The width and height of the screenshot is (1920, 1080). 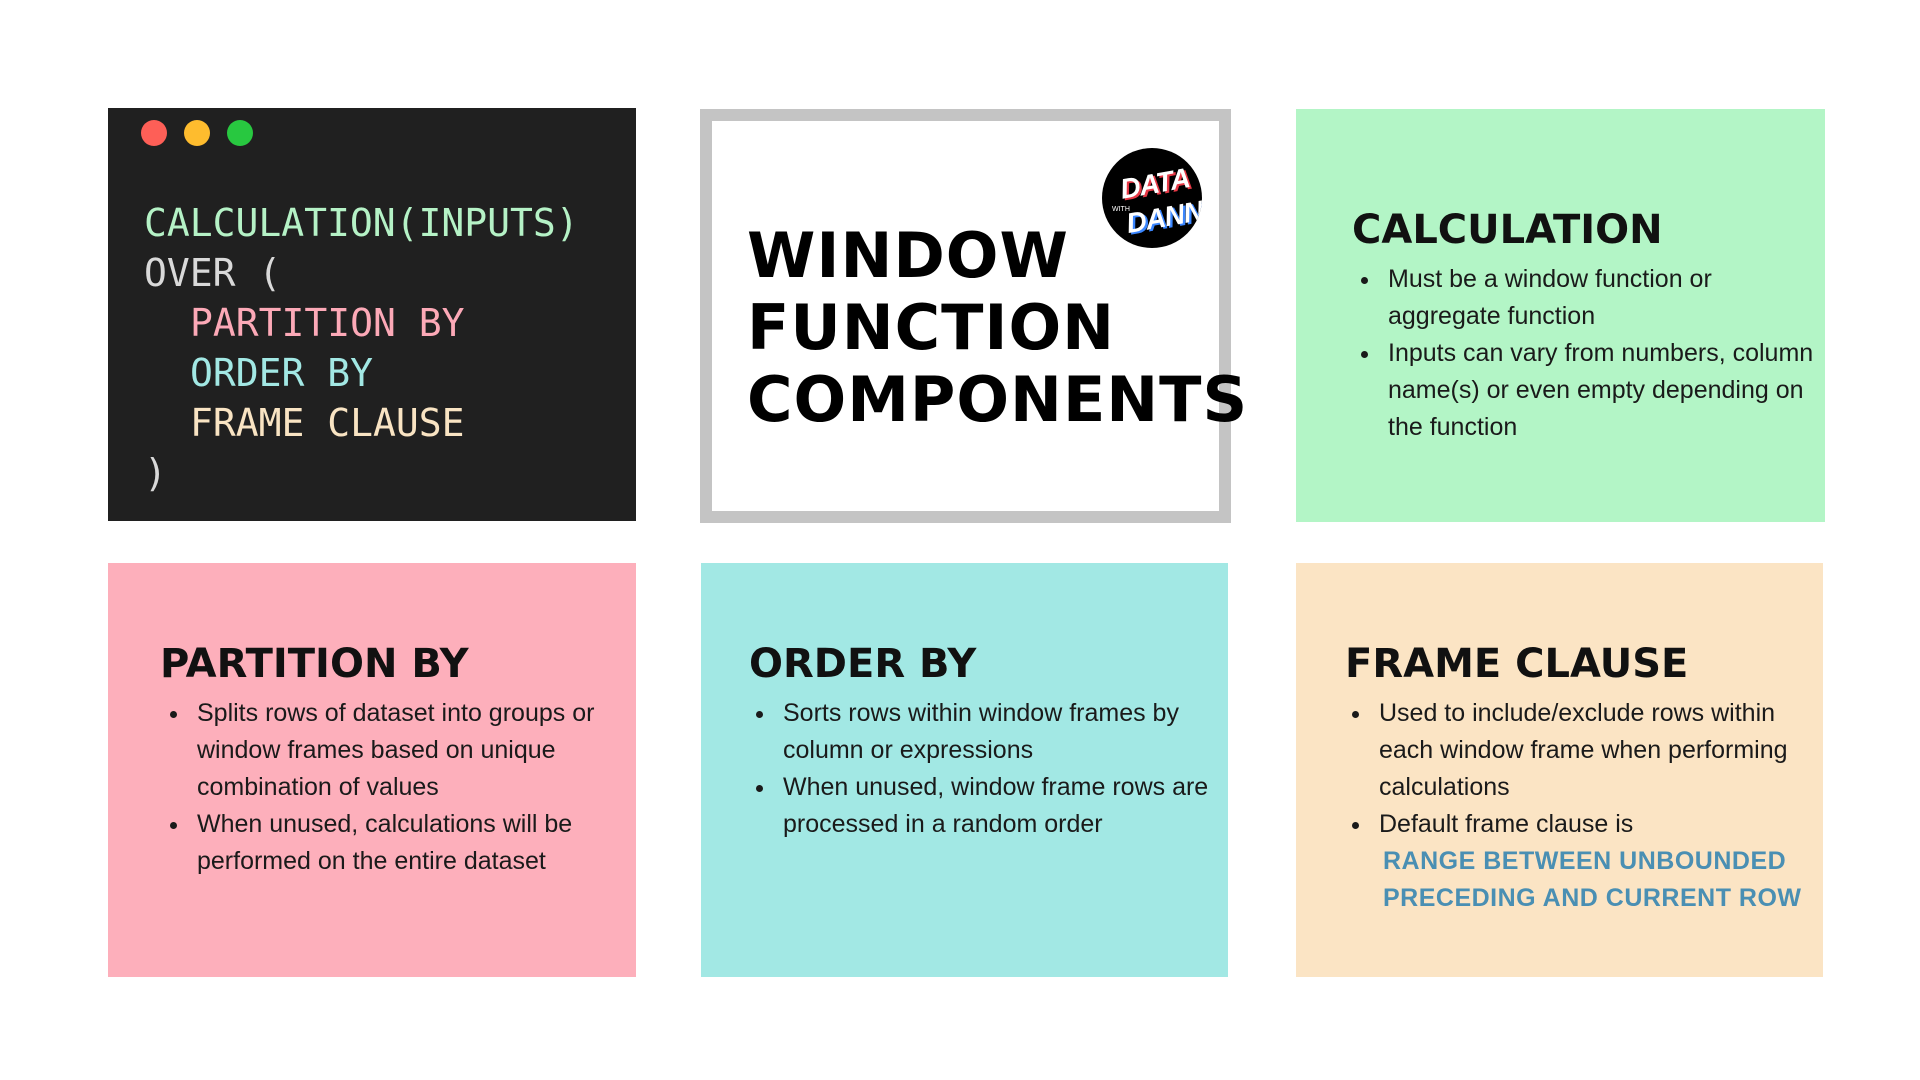 What do you see at coordinates (327, 423) in the screenshot?
I see `code-line-frame-clause: FRAME CLAUSE` at bounding box center [327, 423].